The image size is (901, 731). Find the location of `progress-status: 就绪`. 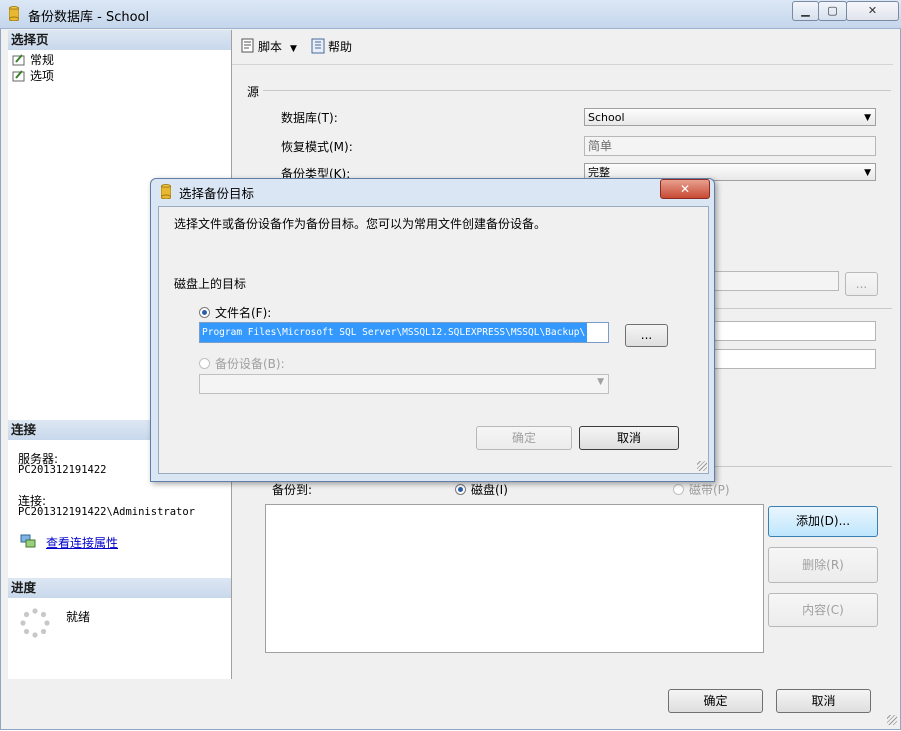

progress-status: 就绪 is located at coordinates (78, 617).